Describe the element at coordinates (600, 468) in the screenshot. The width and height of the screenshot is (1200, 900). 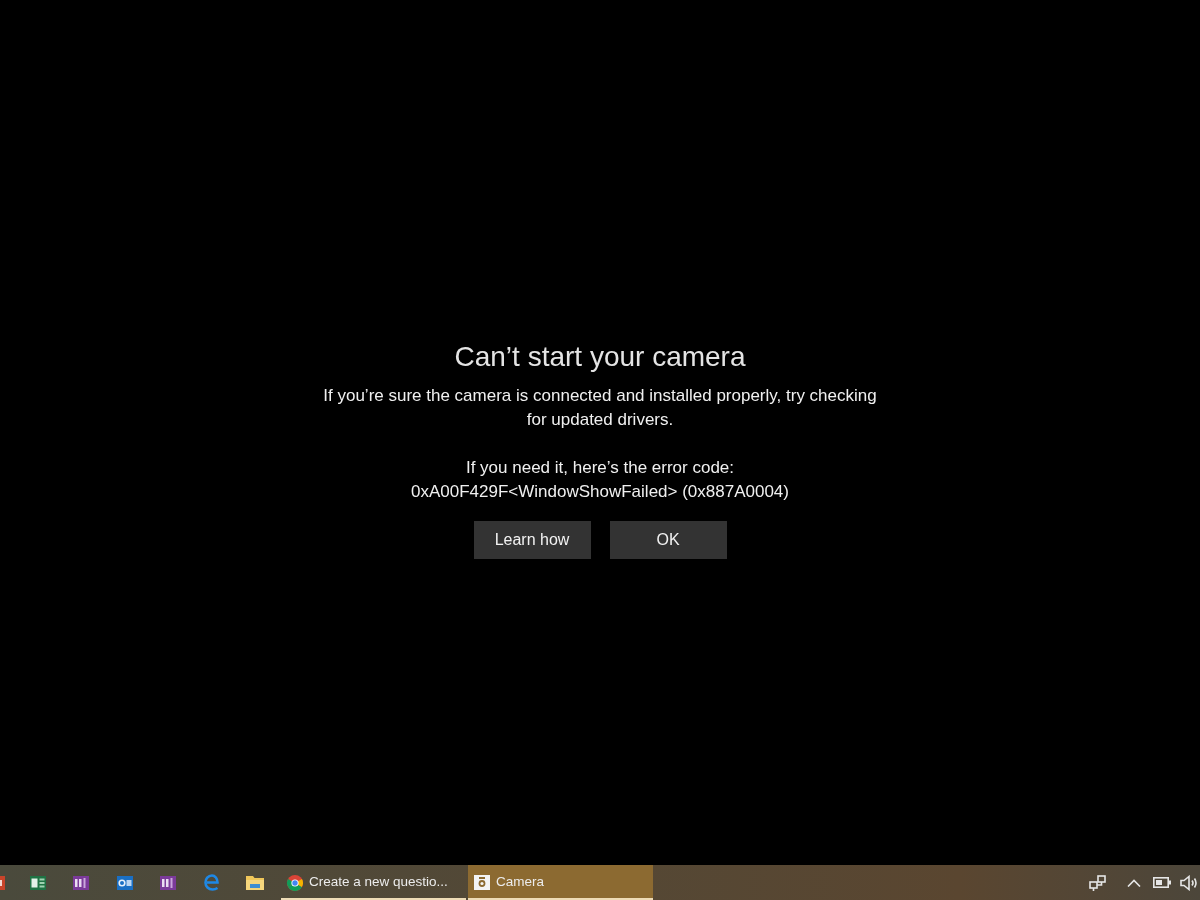
I see `error-intro-text: If you need it, here’s the error code:` at that location.